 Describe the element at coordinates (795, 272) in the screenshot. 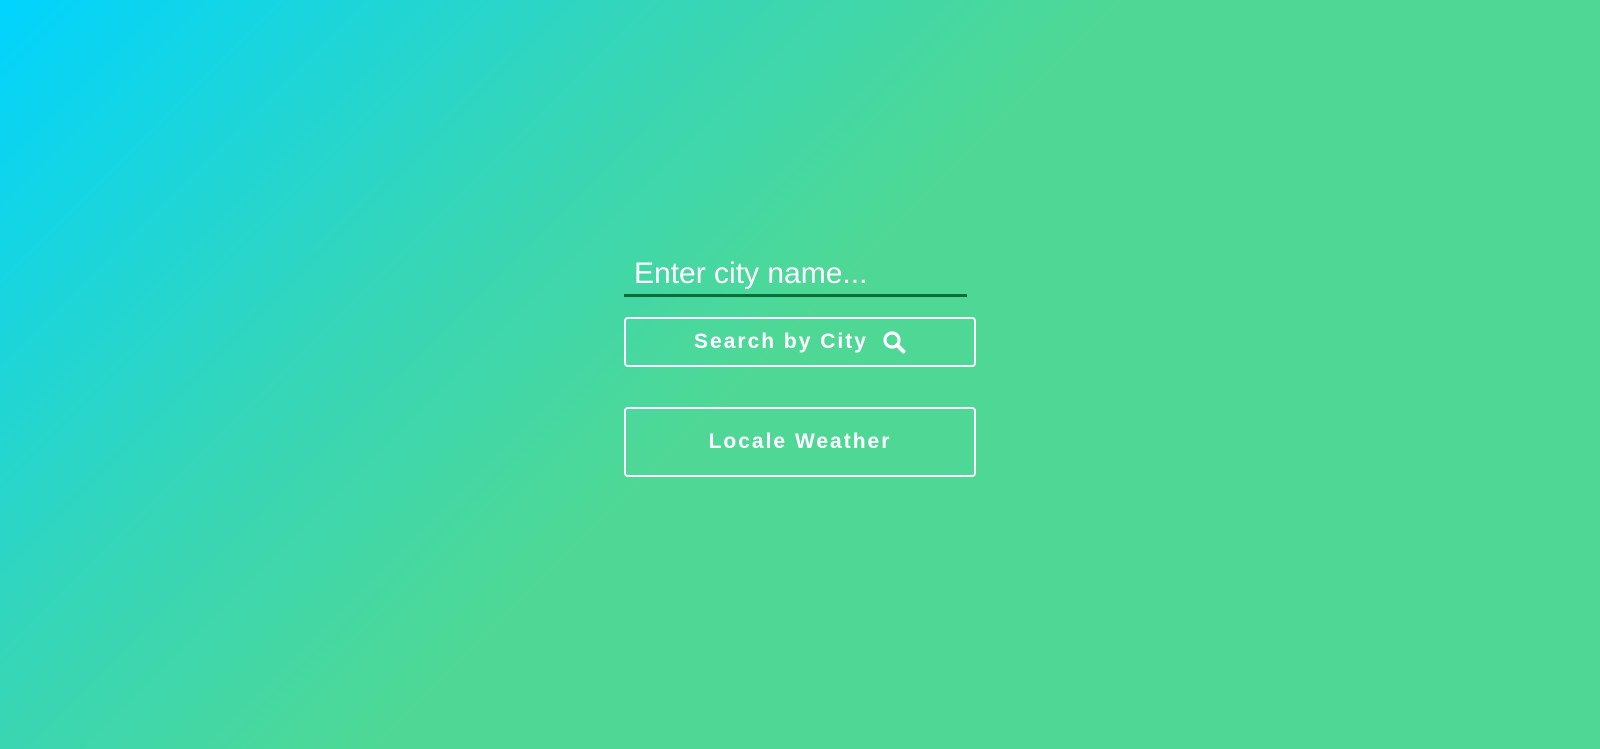

I see `city-search-input` at that location.